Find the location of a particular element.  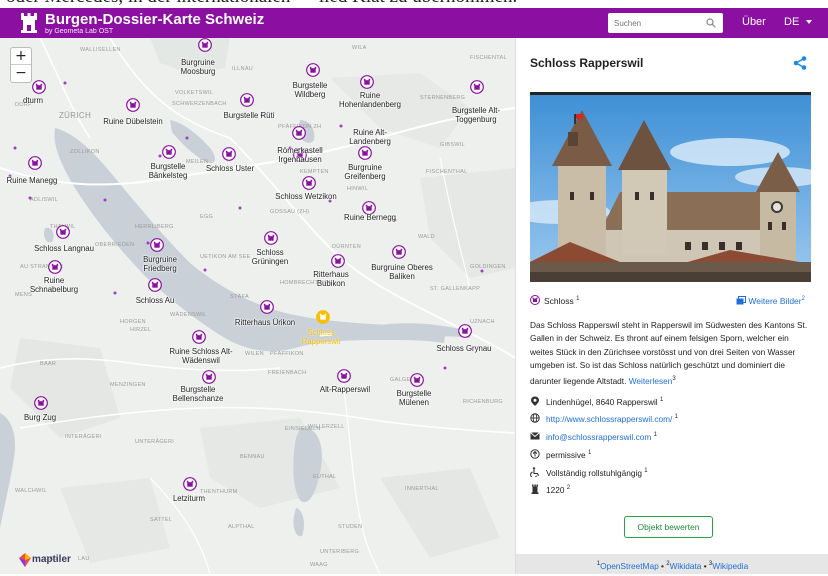

footer-source-link: Wikipedia is located at coordinates (730, 566).